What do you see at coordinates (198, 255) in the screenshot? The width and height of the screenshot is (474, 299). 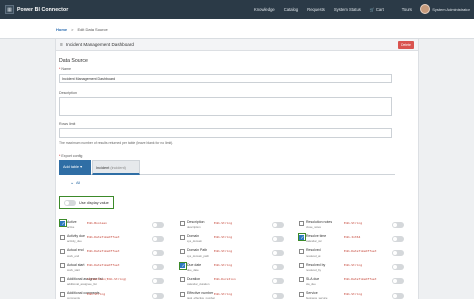 I see `field-column: sys_domain_path` at bounding box center [198, 255].